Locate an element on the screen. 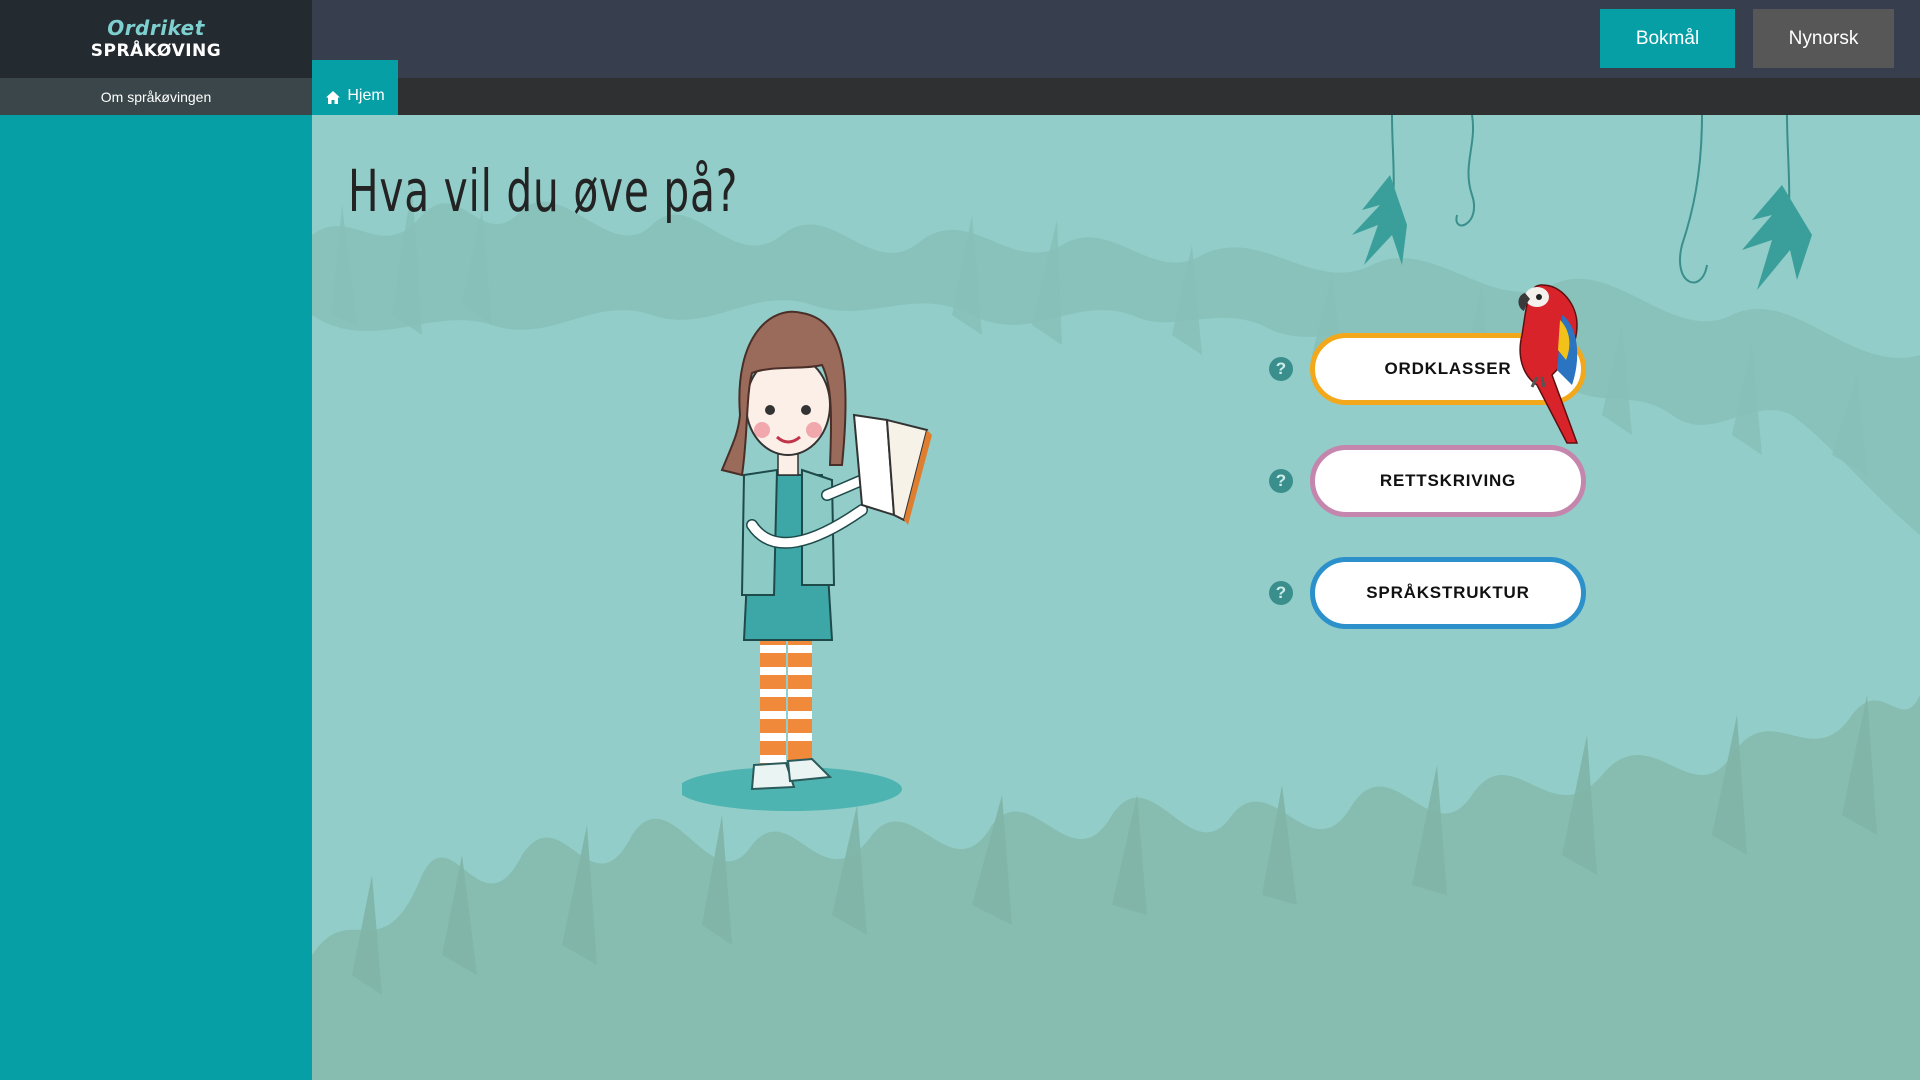  sprakstruktur-button: SPRÅKSTRUKTUR is located at coordinates (1448, 593).